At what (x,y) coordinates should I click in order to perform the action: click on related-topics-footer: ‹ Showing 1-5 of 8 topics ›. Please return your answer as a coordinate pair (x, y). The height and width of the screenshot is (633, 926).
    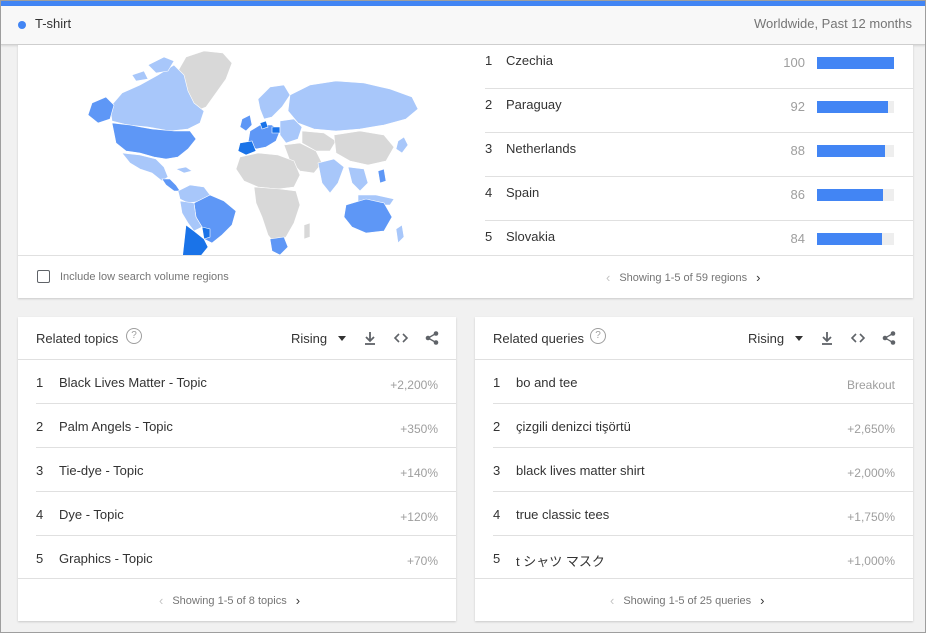
    Looking at the image, I should click on (237, 600).